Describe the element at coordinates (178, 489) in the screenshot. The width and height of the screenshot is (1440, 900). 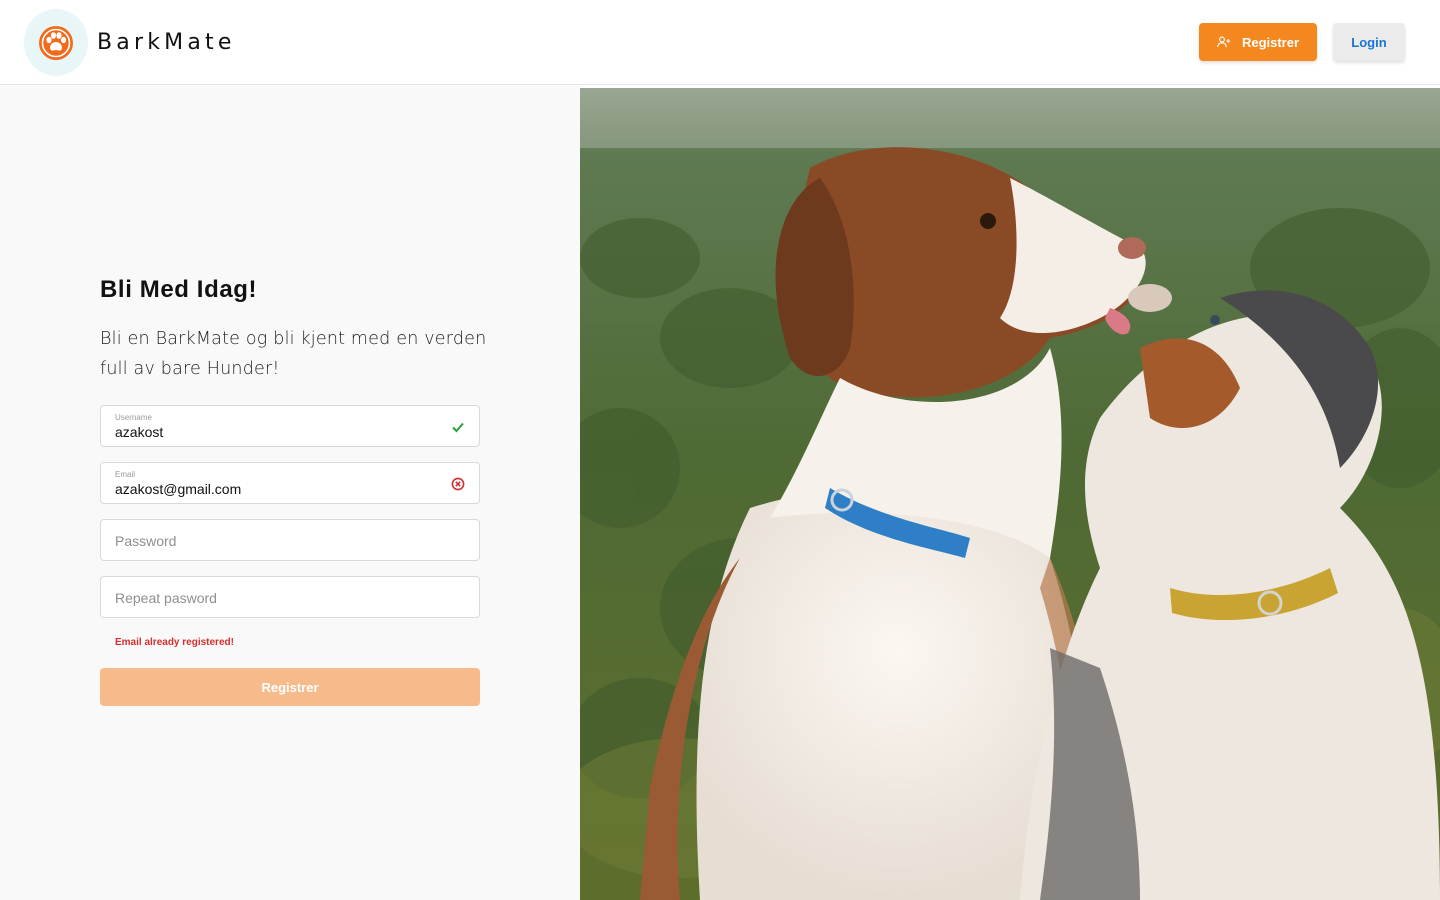
I see `email-value: azakost@gmail.com` at that location.